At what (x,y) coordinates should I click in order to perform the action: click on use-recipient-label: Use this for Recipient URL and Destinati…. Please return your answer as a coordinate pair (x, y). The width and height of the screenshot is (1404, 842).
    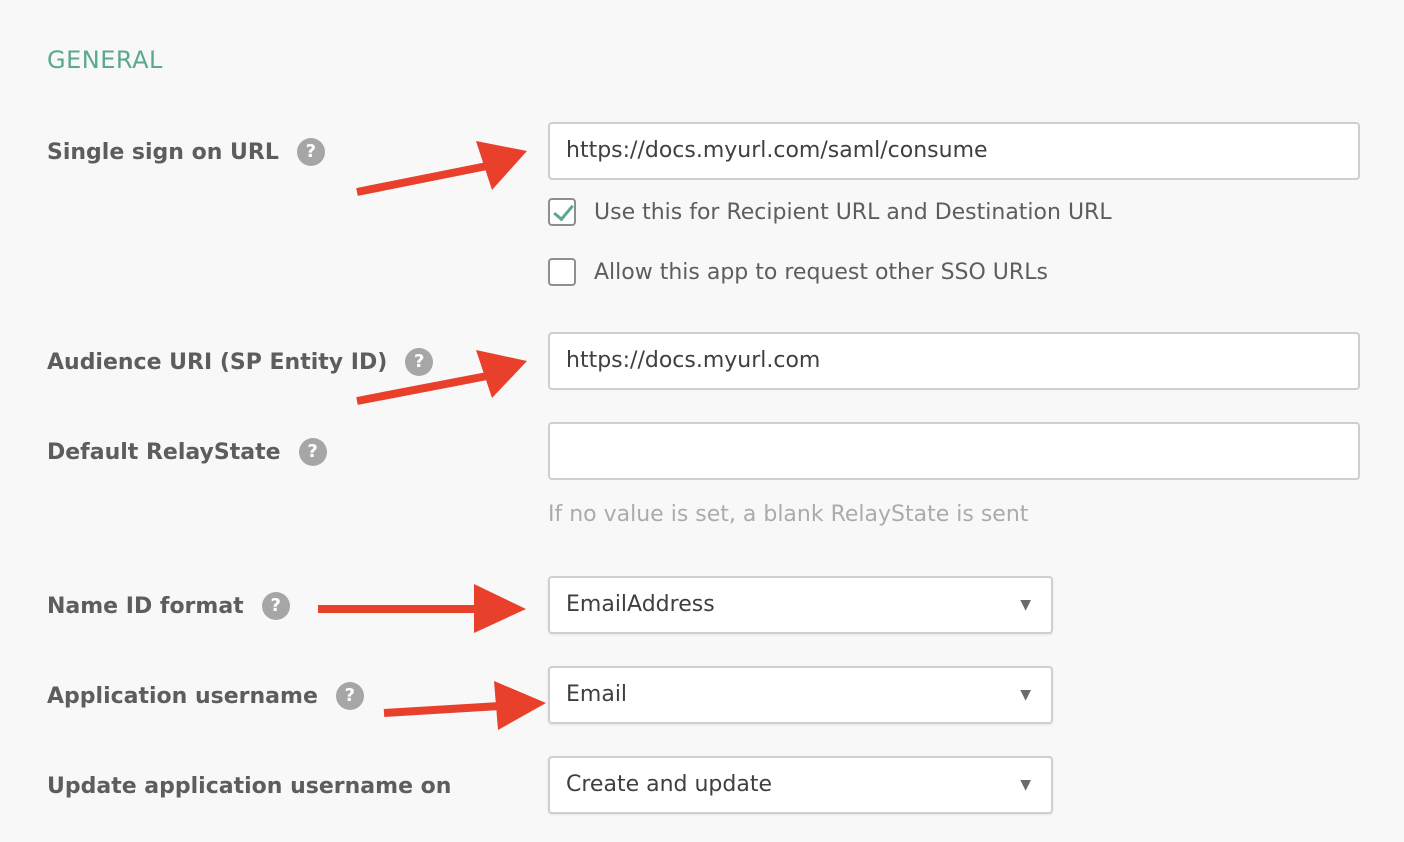
    Looking at the image, I should click on (853, 212).